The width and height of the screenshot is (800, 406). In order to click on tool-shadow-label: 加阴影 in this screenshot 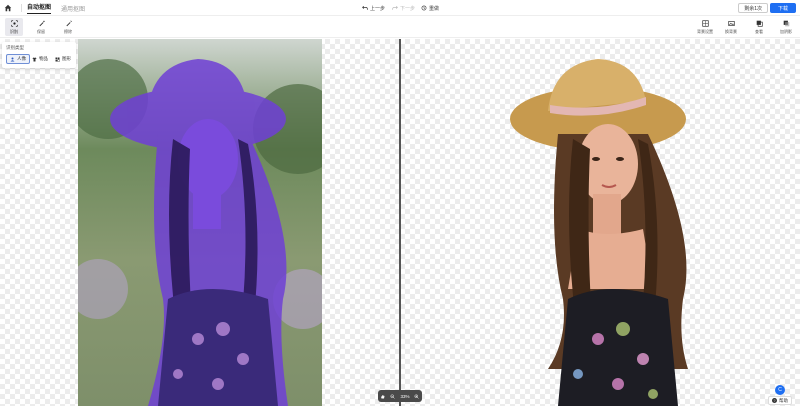, I will do `click(786, 31)`.